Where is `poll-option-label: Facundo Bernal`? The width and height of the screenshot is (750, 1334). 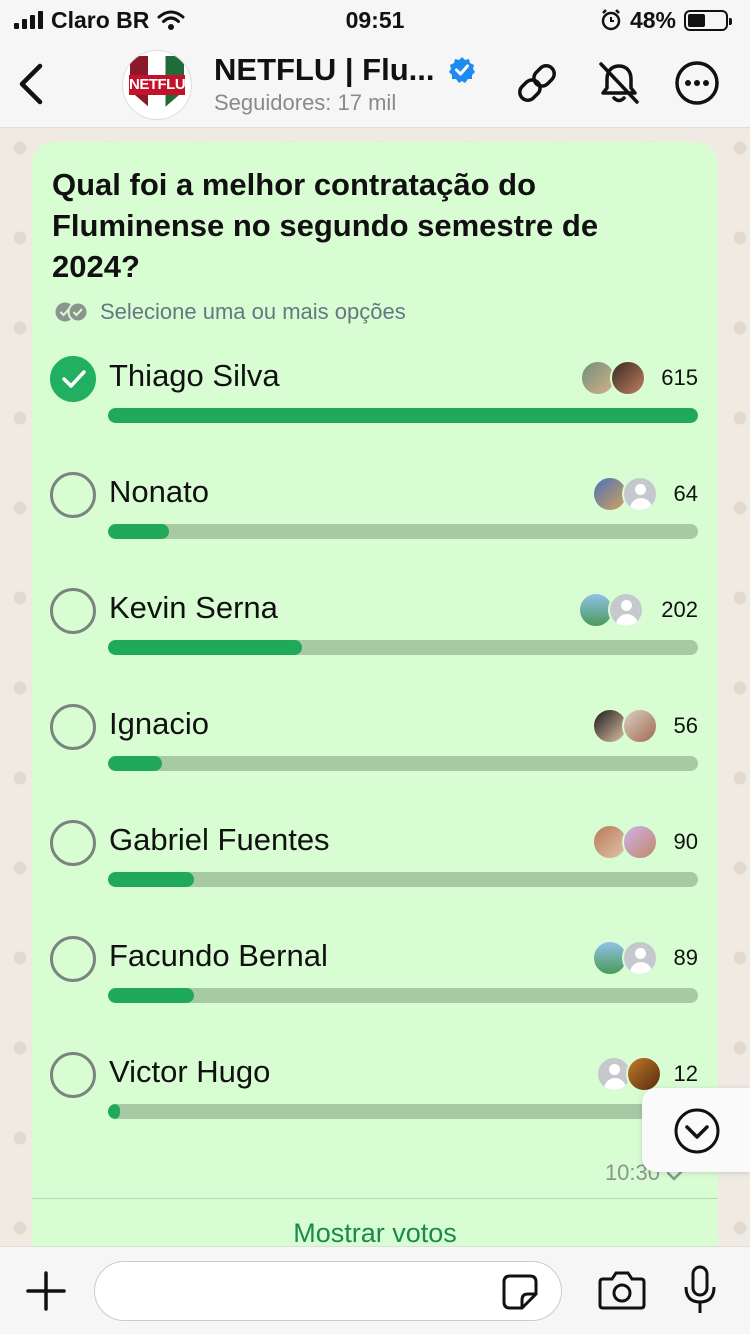 poll-option-label: Facundo Bernal is located at coordinates (218, 955).